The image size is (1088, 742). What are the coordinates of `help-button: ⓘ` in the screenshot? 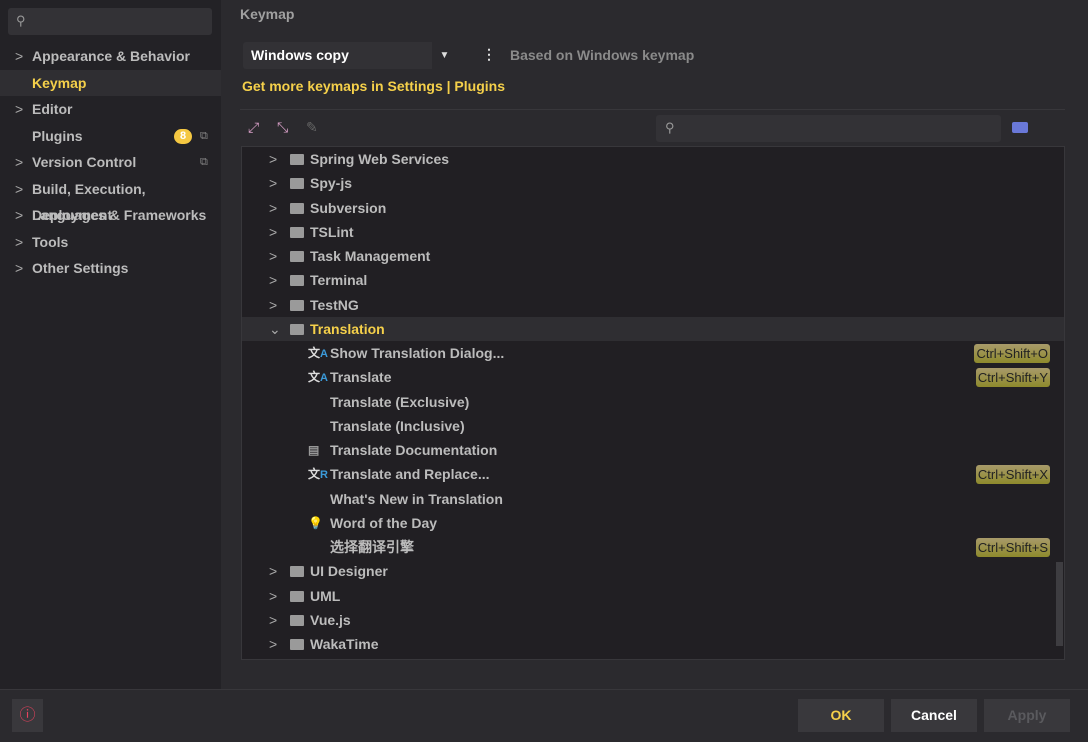 It's located at (27, 715).